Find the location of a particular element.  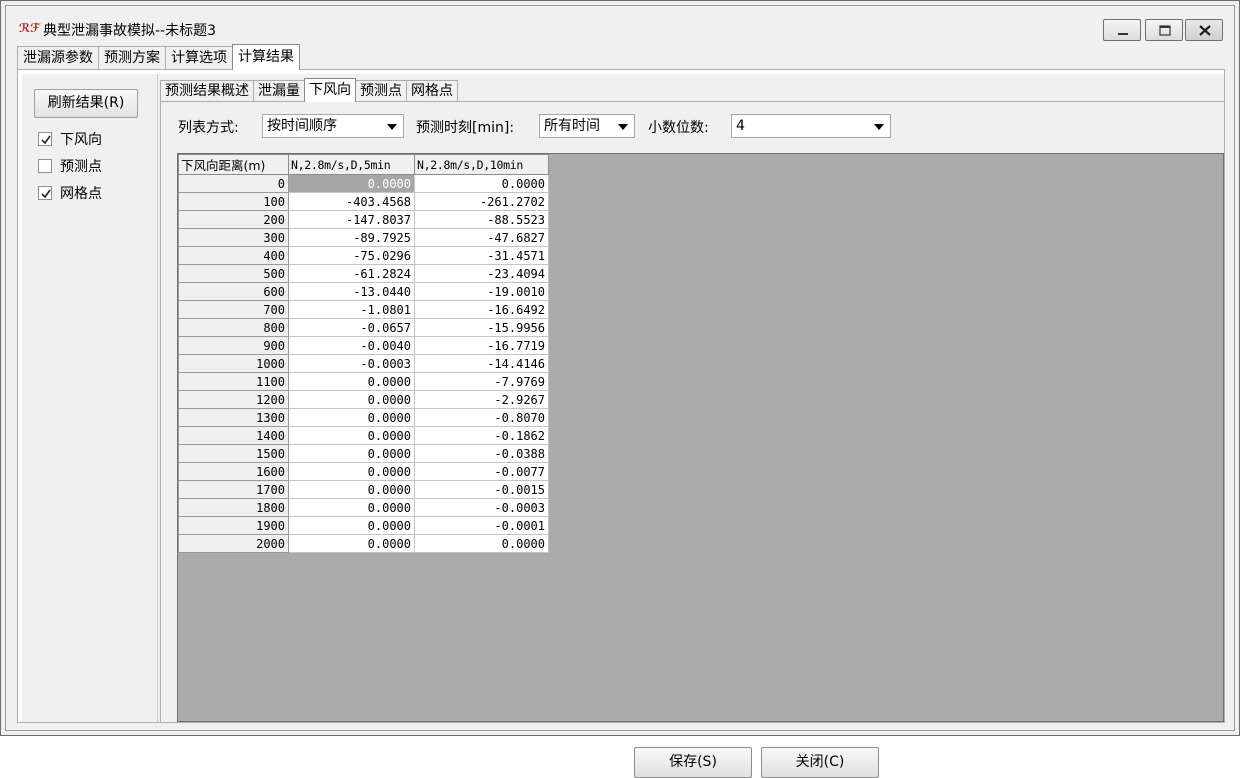

table-row: 700 -1.0801 -16.6492 is located at coordinates (363, 309).